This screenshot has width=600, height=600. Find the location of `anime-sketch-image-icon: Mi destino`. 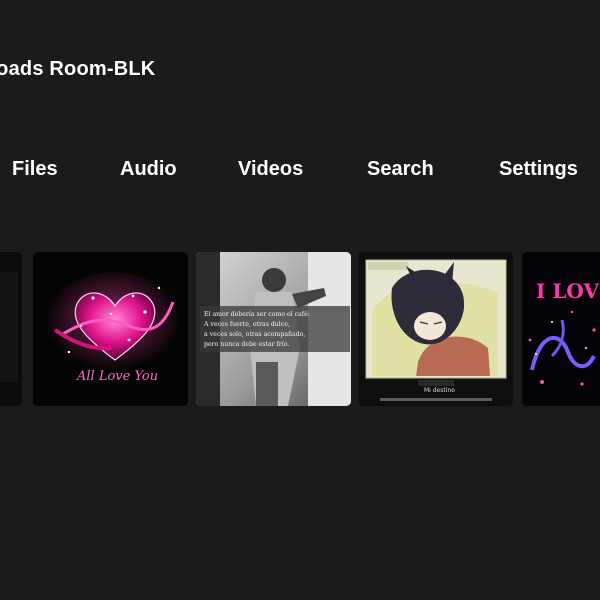

anime-sketch-image-icon: Mi destino is located at coordinates (435, 329).